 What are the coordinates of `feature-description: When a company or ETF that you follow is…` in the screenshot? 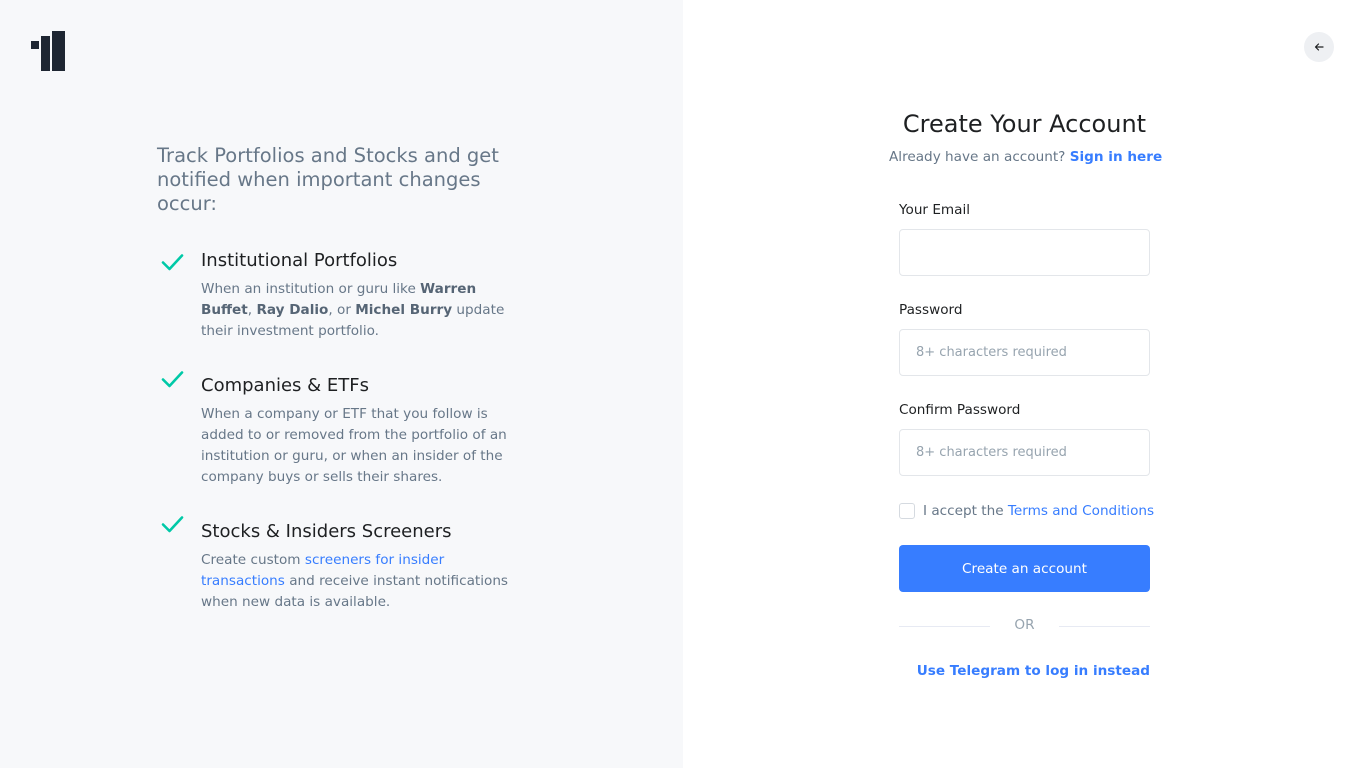 It's located at (354, 445).